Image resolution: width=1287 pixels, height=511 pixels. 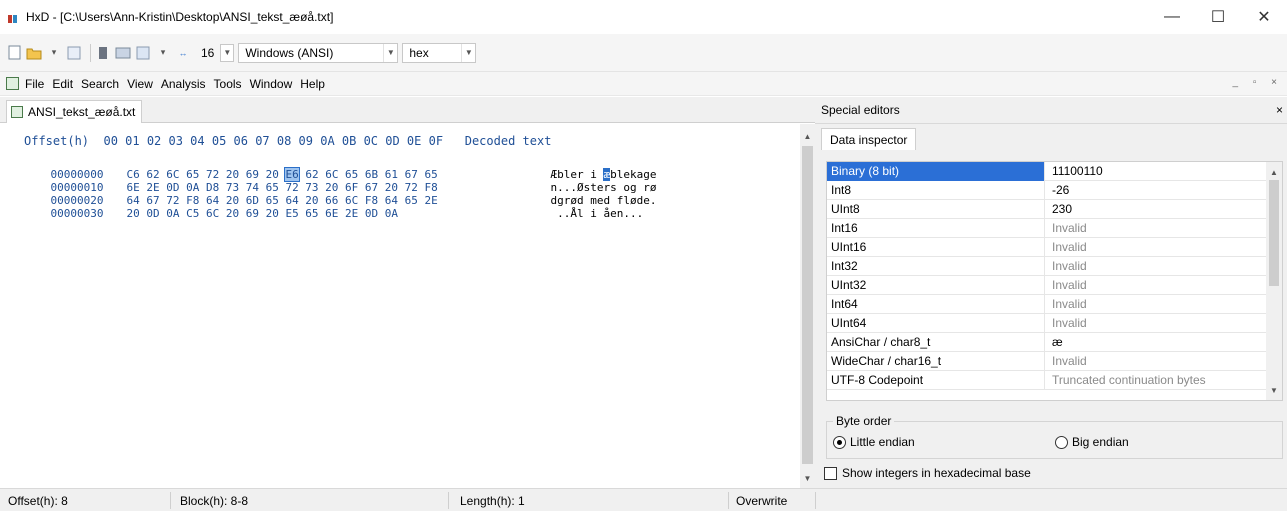 What do you see at coordinates (183, 84) in the screenshot?
I see `menu-analysis: Analysis` at bounding box center [183, 84].